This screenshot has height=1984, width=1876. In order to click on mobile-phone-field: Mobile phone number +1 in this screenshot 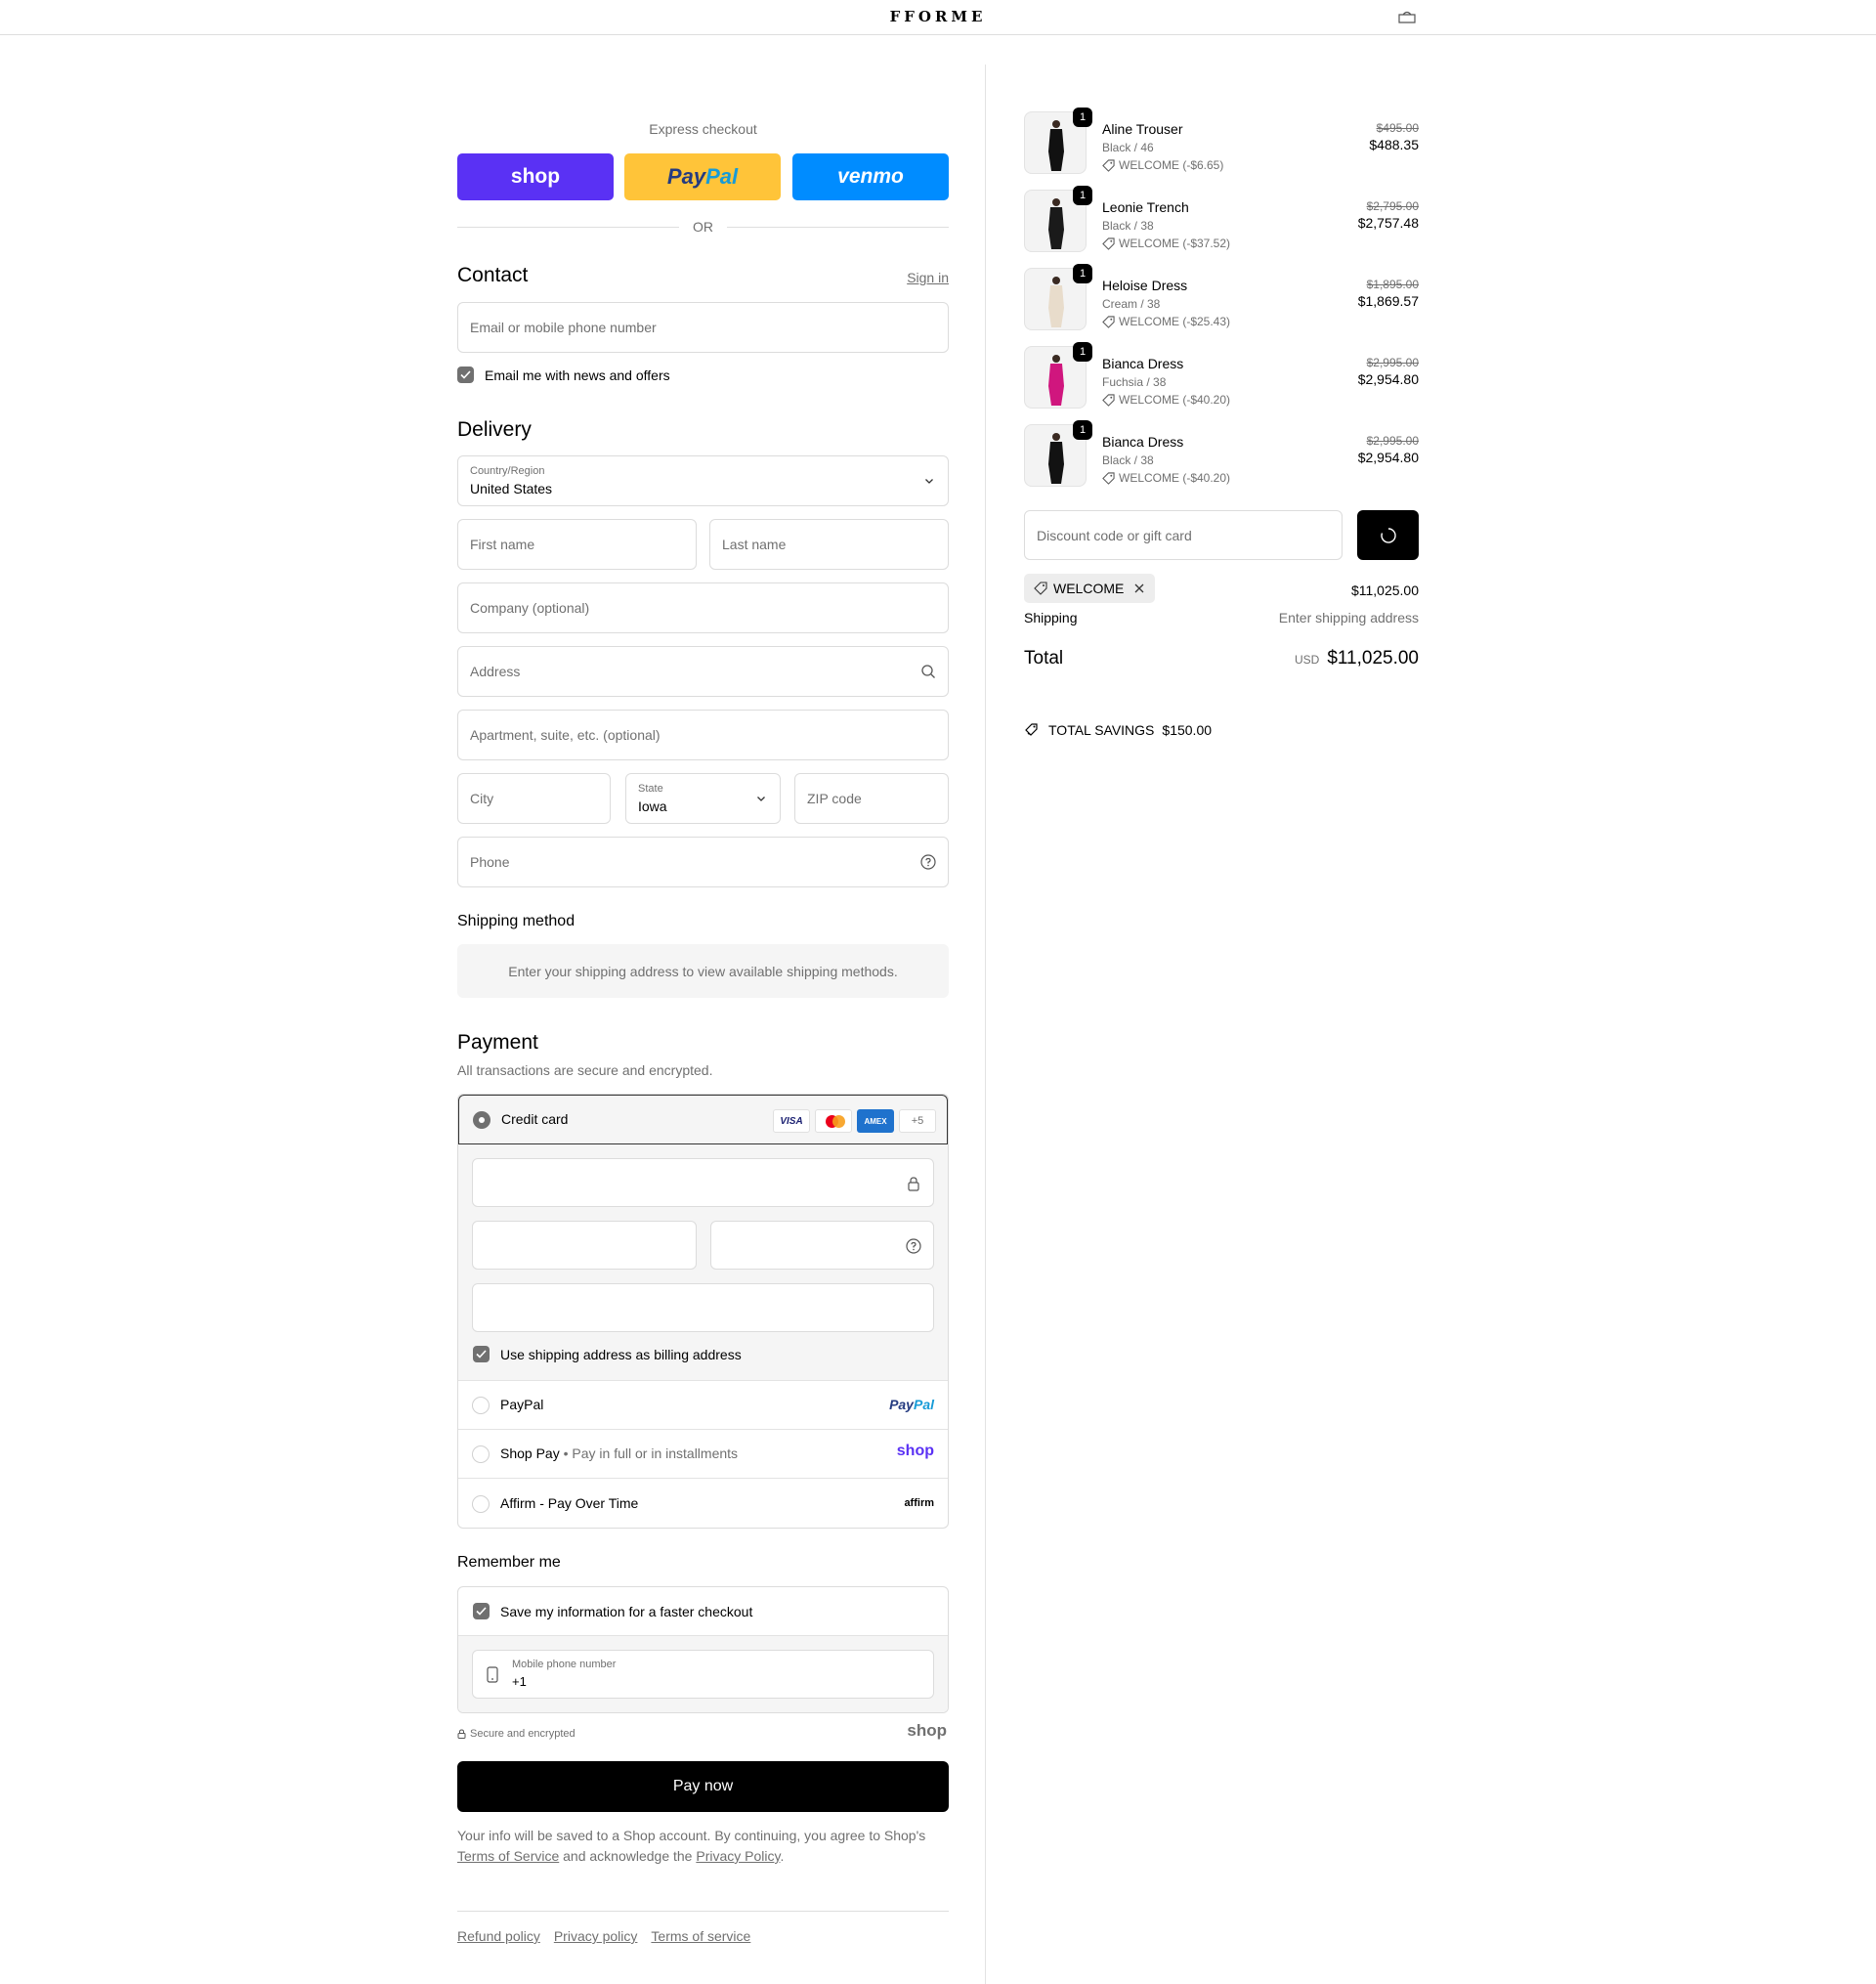, I will do `click(703, 1675)`.